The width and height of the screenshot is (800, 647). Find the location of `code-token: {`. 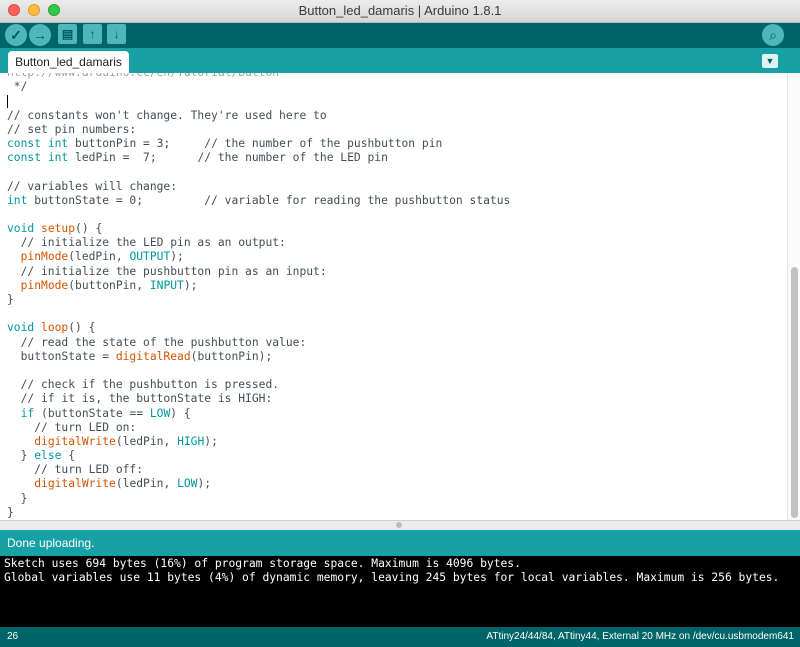

code-token: { is located at coordinates (68, 456).